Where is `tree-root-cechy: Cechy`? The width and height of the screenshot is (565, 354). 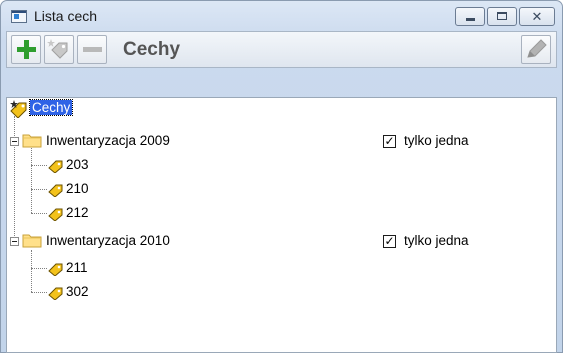
tree-root-cechy: Cechy is located at coordinates (51, 107).